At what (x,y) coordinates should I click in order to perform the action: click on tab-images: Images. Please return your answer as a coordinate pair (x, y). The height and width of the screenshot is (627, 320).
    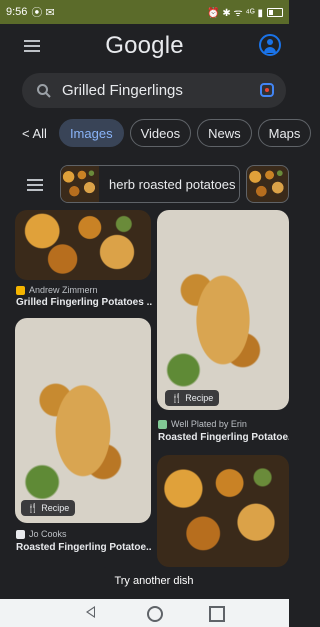
    Looking at the image, I should click on (91, 133).